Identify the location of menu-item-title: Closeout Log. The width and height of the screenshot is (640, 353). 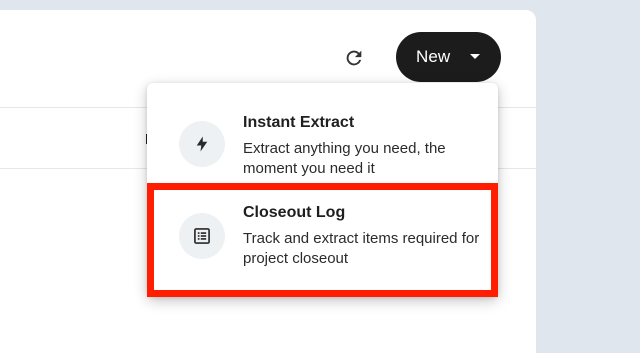
(294, 212).